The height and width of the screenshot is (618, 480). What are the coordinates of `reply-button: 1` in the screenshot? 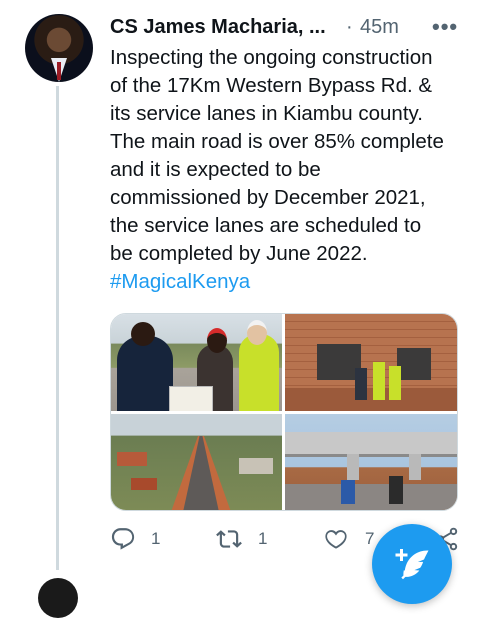 It's located at (140, 539).